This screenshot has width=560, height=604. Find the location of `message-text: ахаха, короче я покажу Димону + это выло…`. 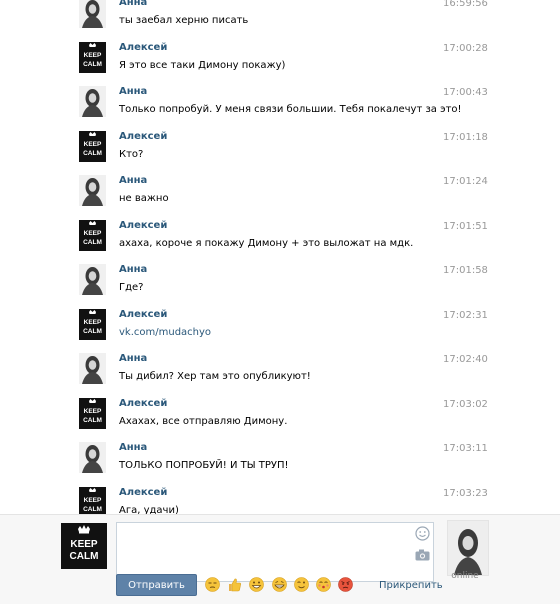

message-text: ахаха, короче я покажу Димону + это выло… is located at coordinates (266, 243).